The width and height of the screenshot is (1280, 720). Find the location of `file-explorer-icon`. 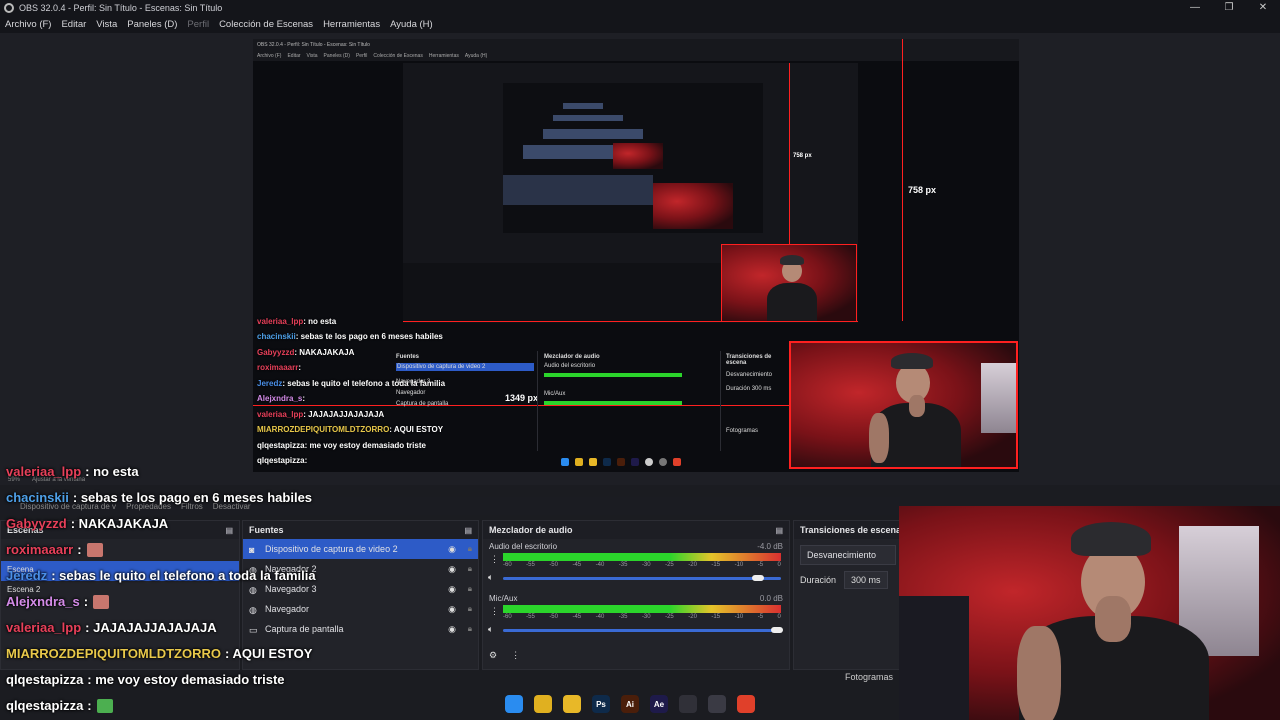

file-explorer-icon is located at coordinates (572, 704).